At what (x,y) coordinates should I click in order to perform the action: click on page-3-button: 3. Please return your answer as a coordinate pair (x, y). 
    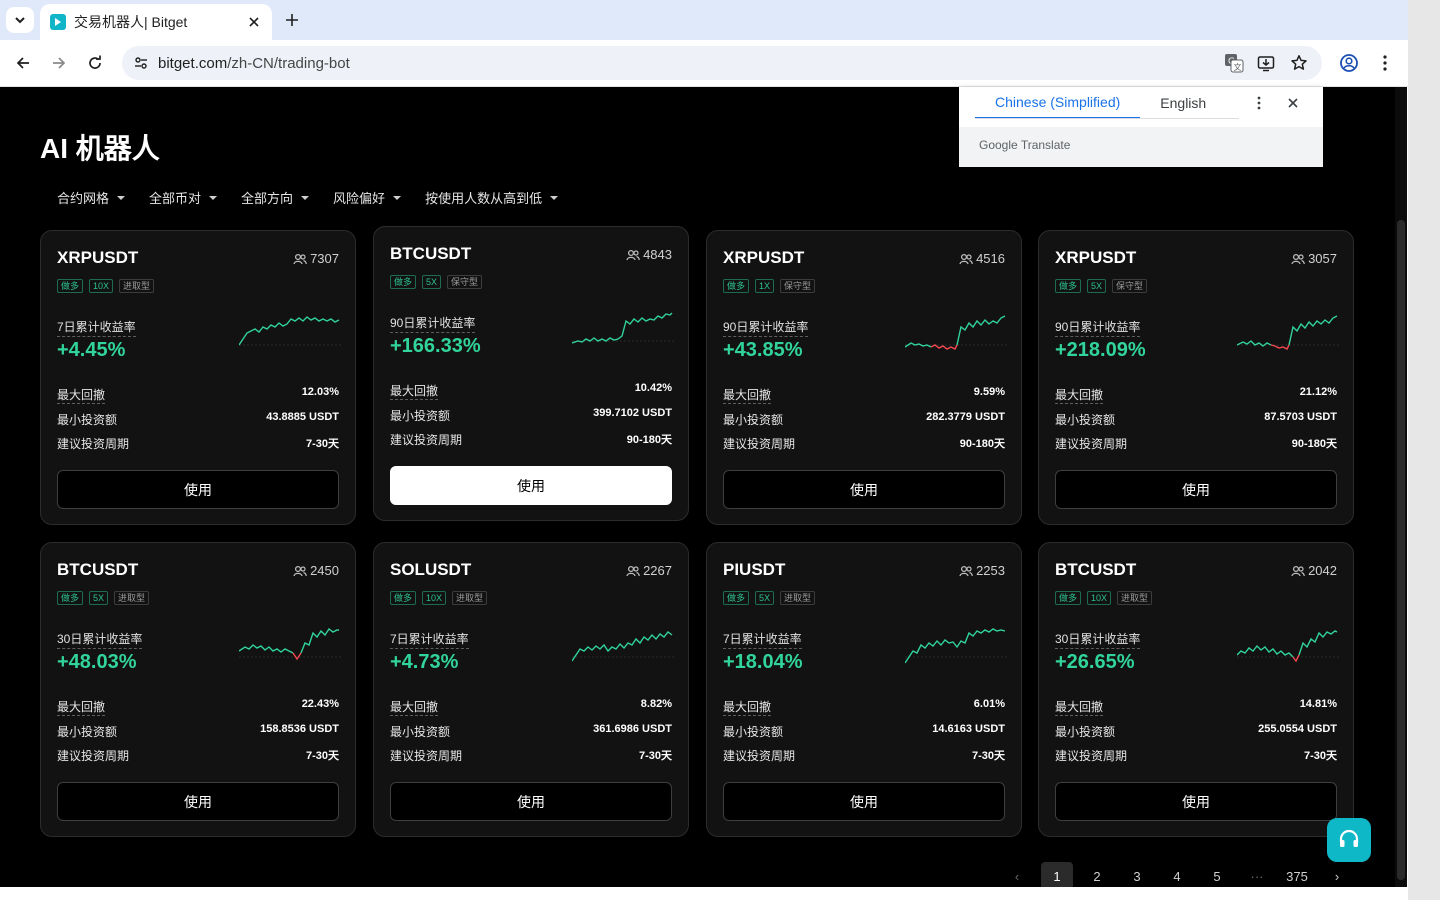
    Looking at the image, I should click on (1137, 874).